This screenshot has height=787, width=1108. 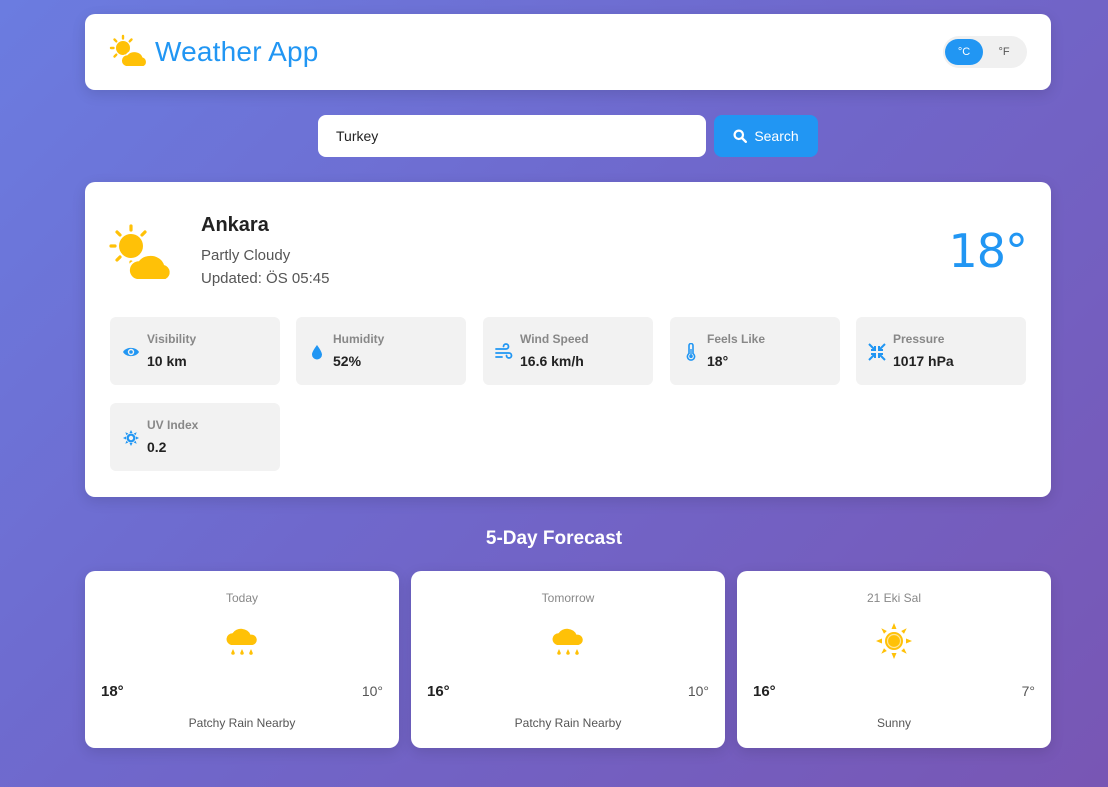 What do you see at coordinates (568, 351) in the screenshot?
I see `detail-wind-speed: Wind Speed 16.6 km/h` at bounding box center [568, 351].